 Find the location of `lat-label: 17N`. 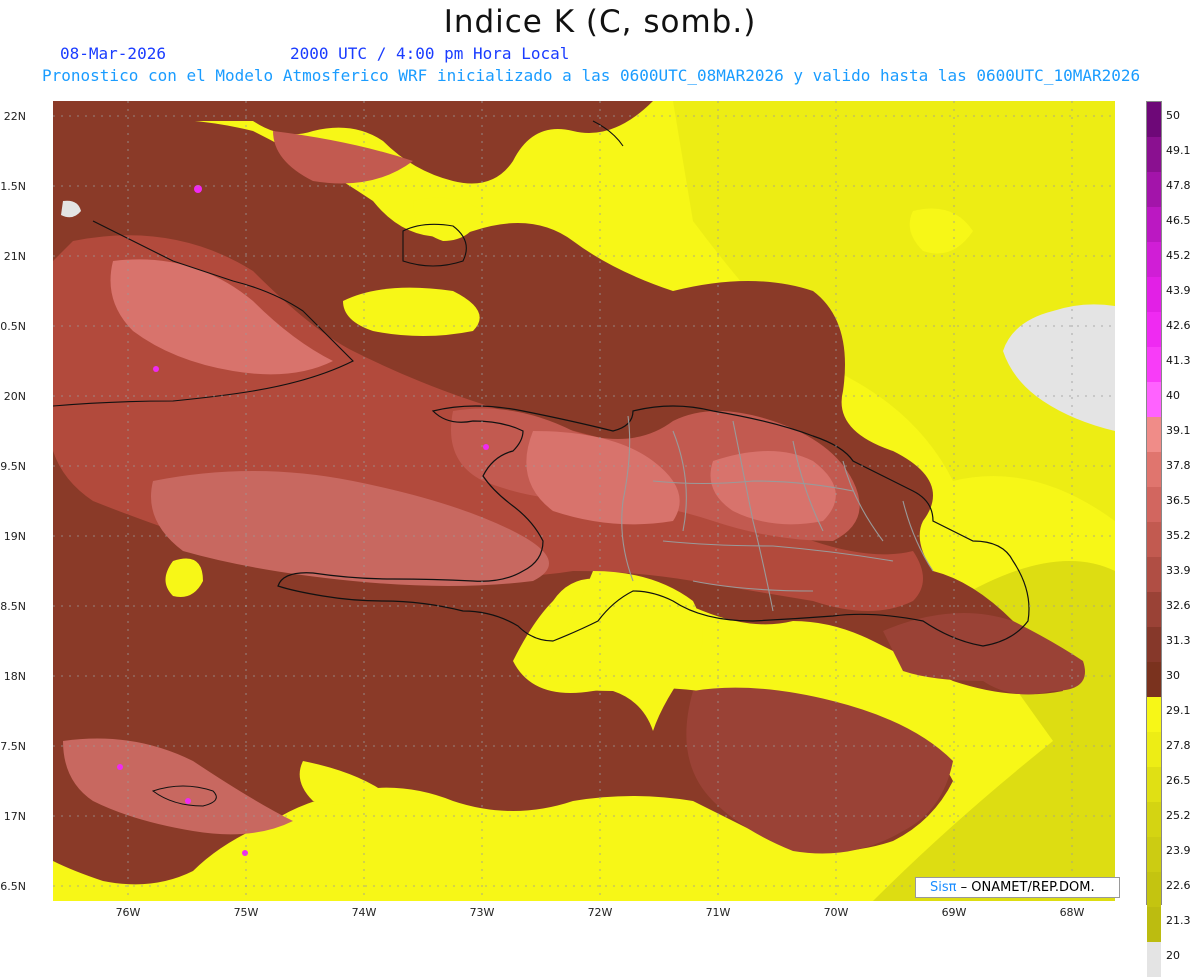

lat-label: 17N is located at coordinates (14, 816).